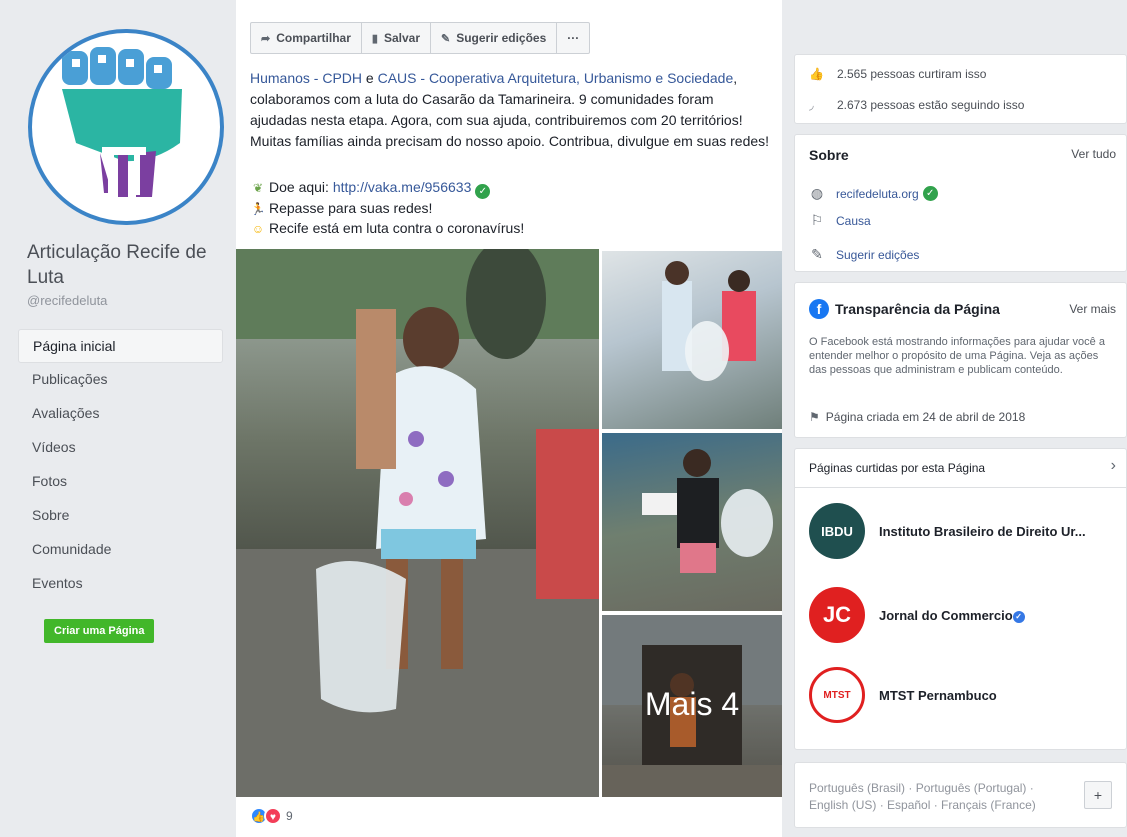 The width and height of the screenshot is (1127, 837). Describe the element at coordinates (313, 38) in the screenshot. I see `share-label: Compartilhar` at that location.